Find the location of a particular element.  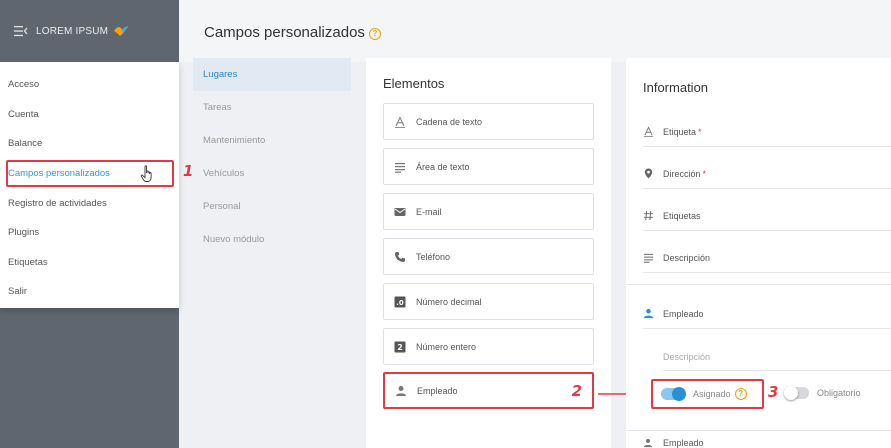

menu-item-campos-personalizados: Campos personalizados is located at coordinates (89, 174).